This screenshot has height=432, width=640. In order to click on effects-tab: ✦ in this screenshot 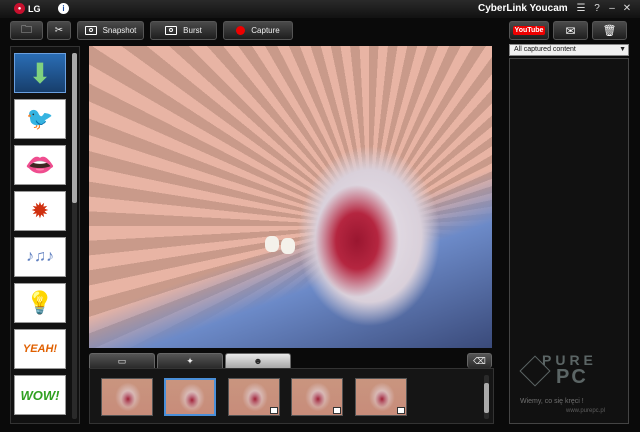, I will do `click(190, 360)`.